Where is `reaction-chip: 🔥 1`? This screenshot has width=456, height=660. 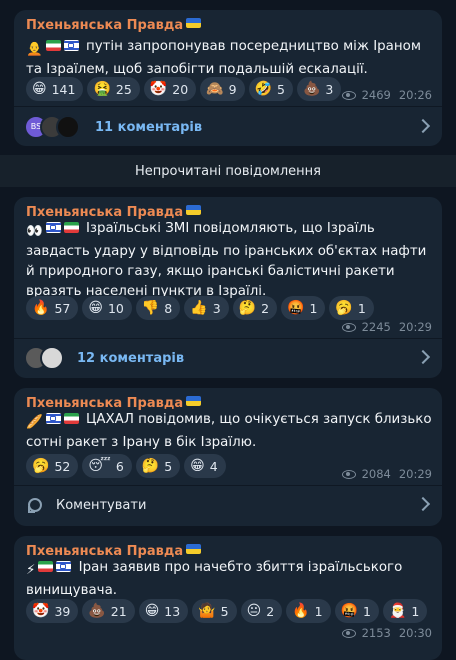
reaction-chip: 🔥 1 is located at coordinates (308, 611).